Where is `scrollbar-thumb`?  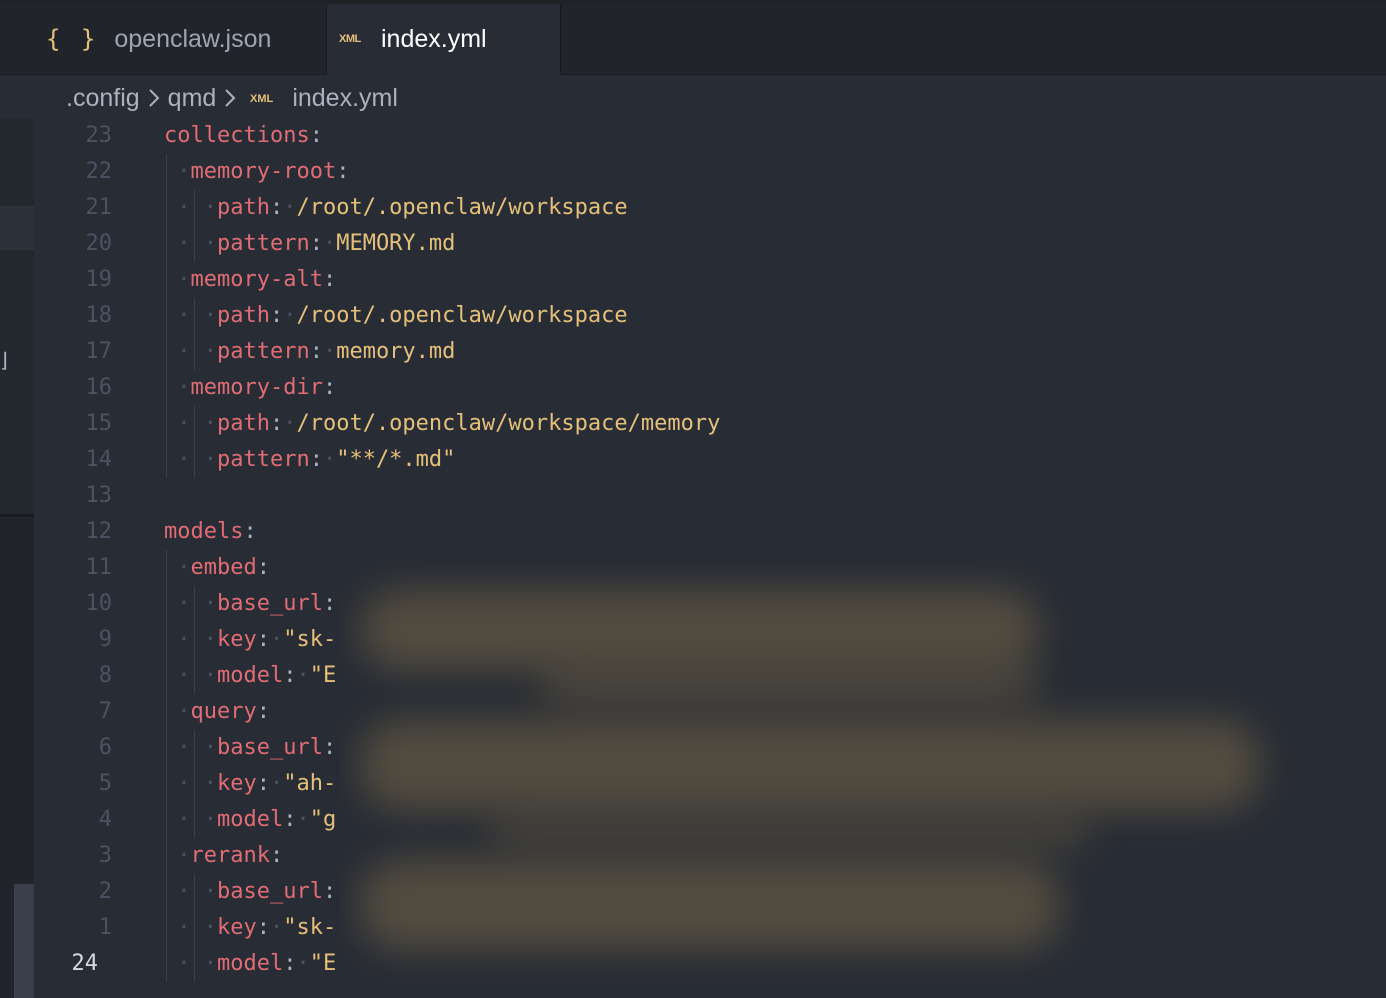
scrollbar-thumb is located at coordinates (24, 941).